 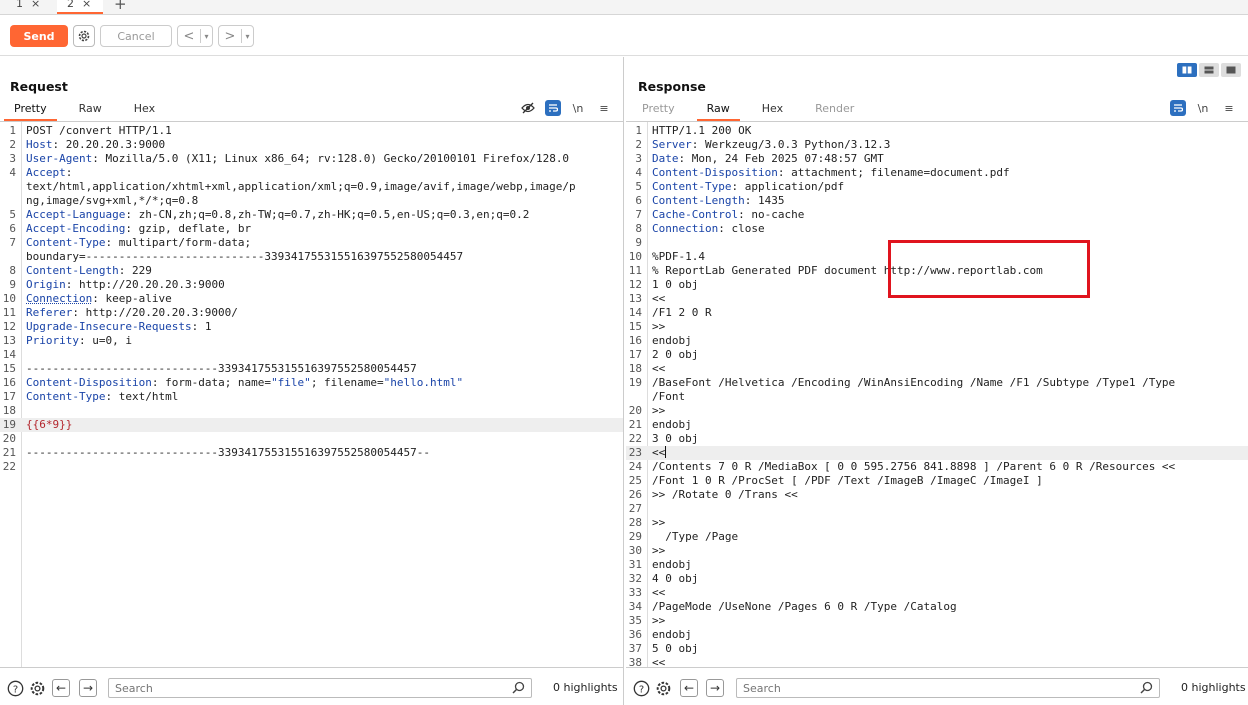 What do you see at coordinates (136, 36) in the screenshot?
I see `cancel-button: Cancel` at bounding box center [136, 36].